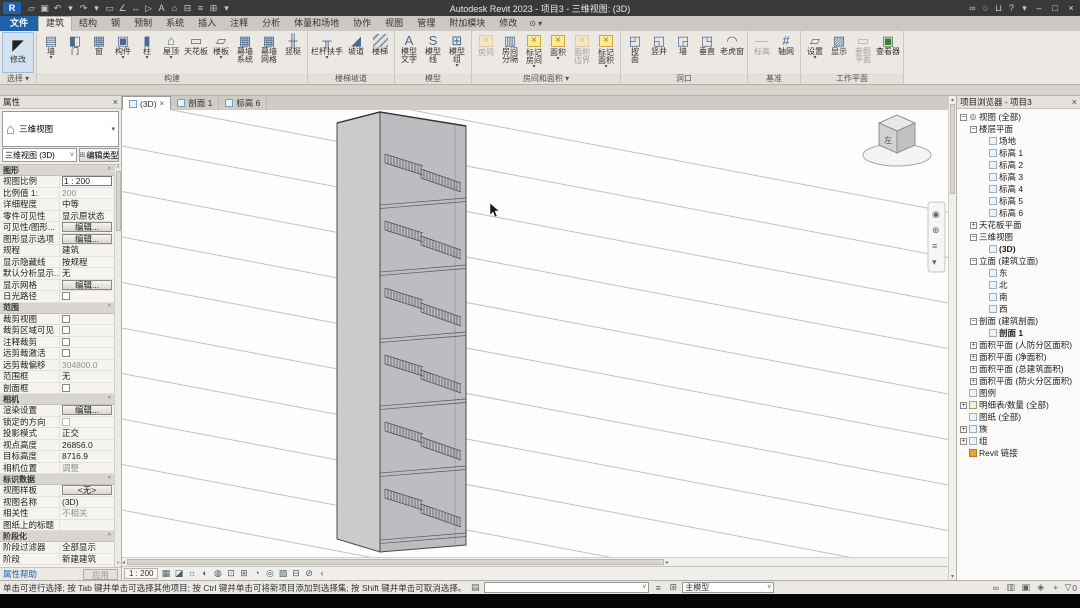 The image size is (1080, 608). I want to click on displaced-elements-control: ⊟, so click(295, 574).